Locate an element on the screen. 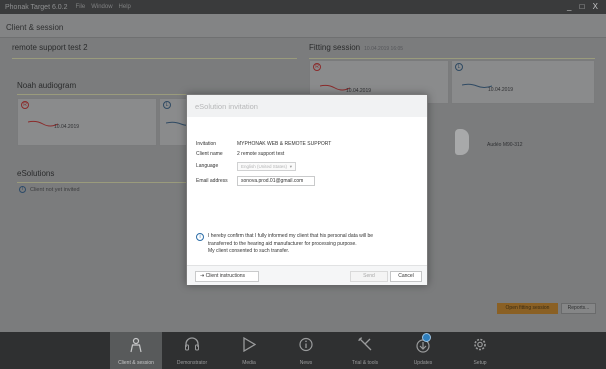  fitting-session-header: Fitting session 10.04.2019 16:05 is located at coordinates (452, 51).